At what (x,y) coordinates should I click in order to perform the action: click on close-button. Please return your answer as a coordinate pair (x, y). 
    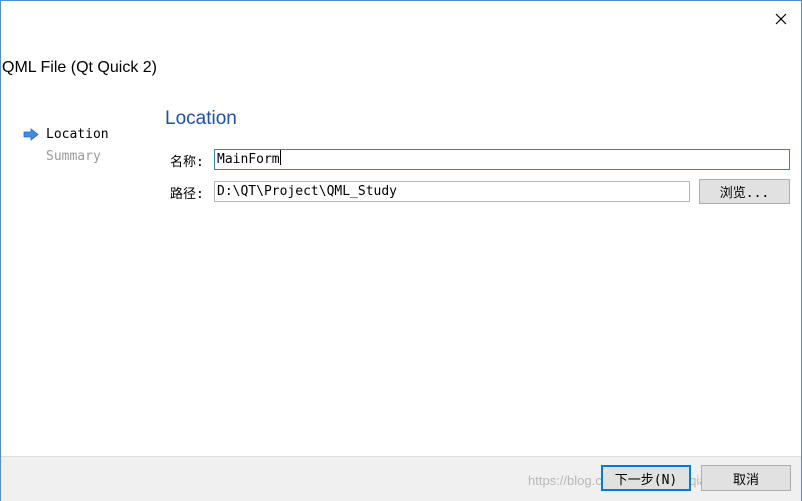
    Looking at the image, I should click on (781, 19).